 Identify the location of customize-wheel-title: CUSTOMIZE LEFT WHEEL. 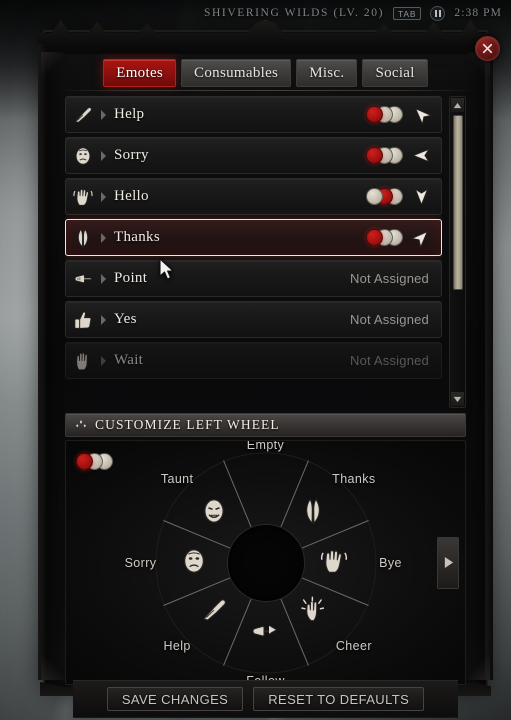
(187, 424).